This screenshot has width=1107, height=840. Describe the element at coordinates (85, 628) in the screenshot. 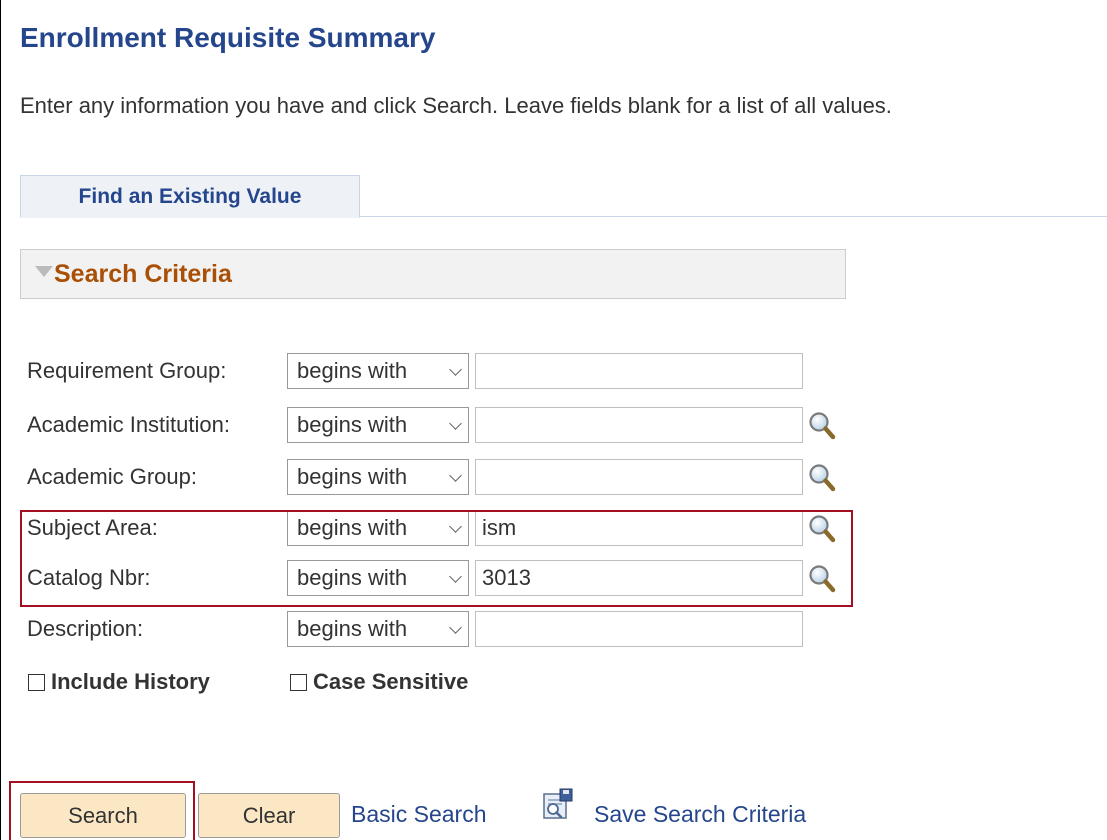

I see `field-label: Description:` at that location.